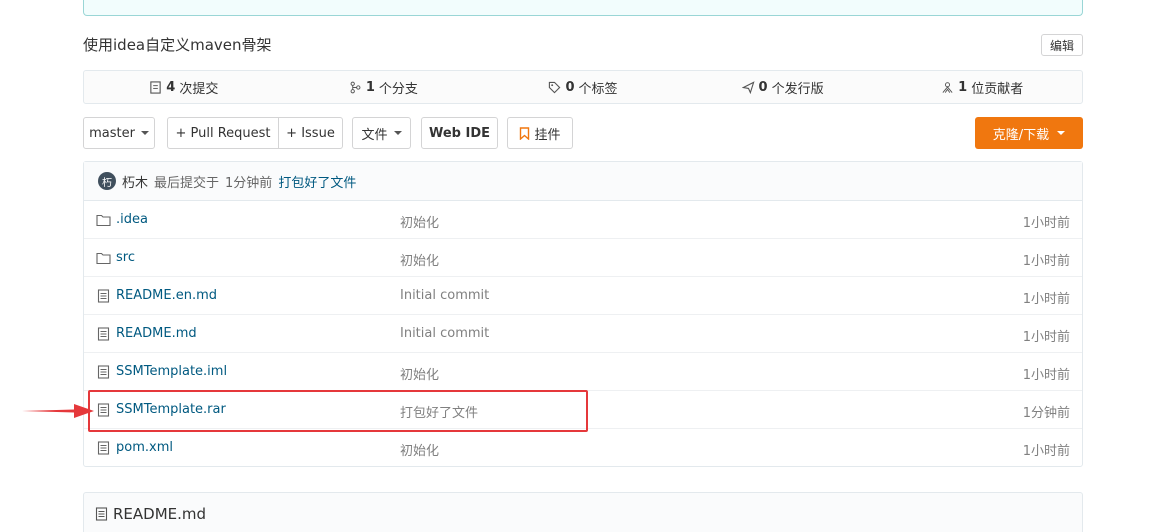 The image size is (1165, 532). What do you see at coordinates (317, 181) in the screenshot?
I see `commit-message: 打包好了文件` at bounding box center [317, 181].